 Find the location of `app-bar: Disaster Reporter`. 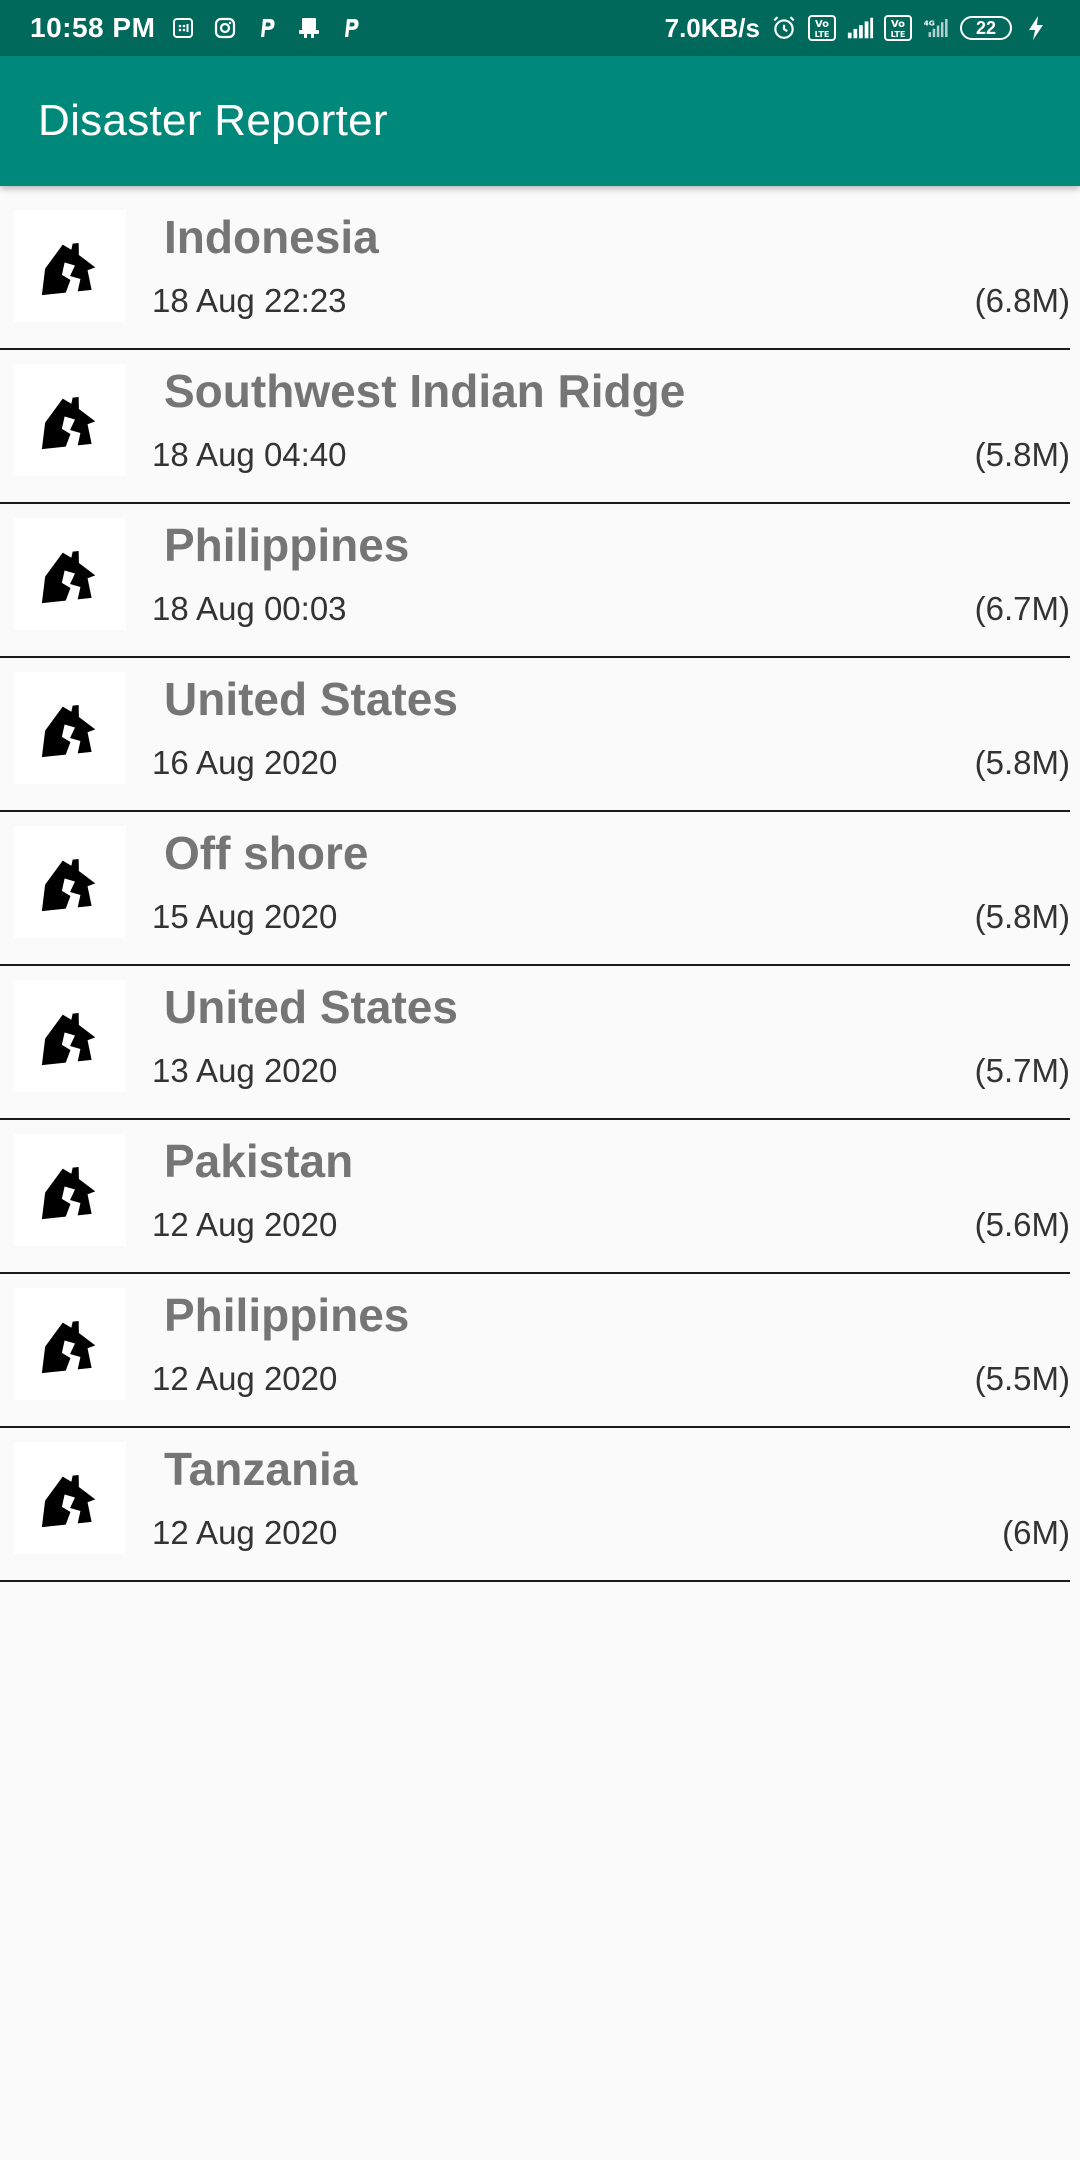

app-bar: Disaster Reporter is located at coordinates (540, 121).